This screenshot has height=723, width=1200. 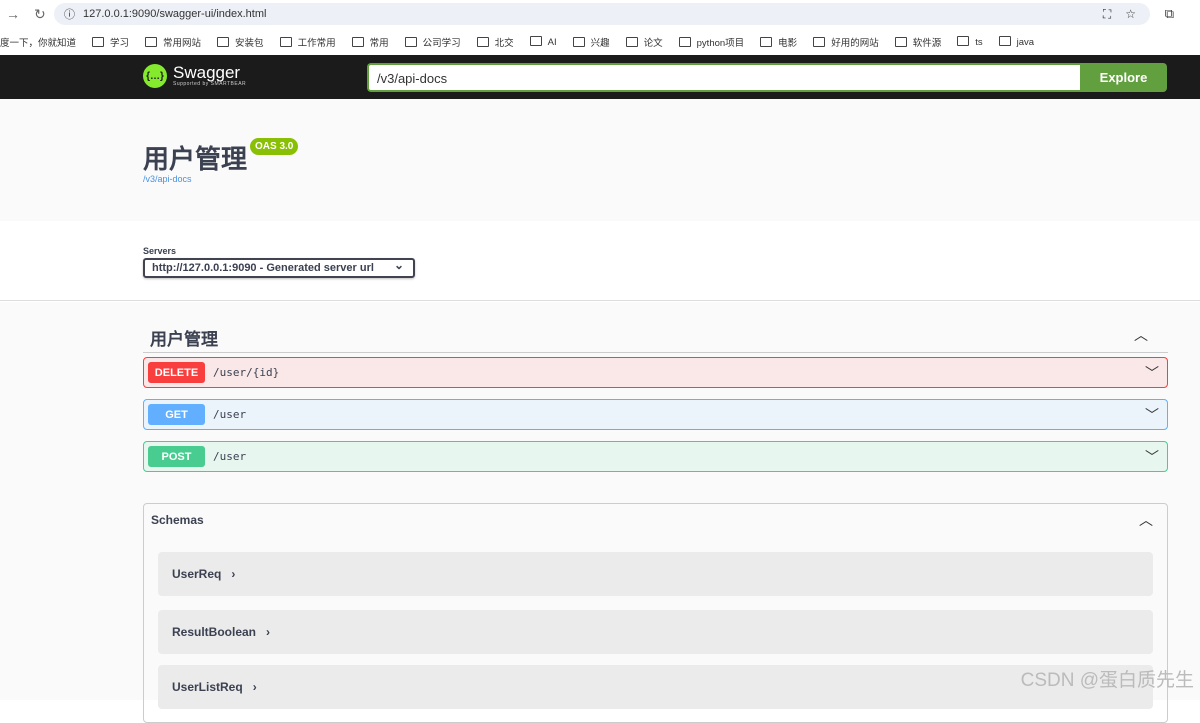 I want to click on operation-delete: DELETE/user/{id} ﹀, so click(x=655, y=372).